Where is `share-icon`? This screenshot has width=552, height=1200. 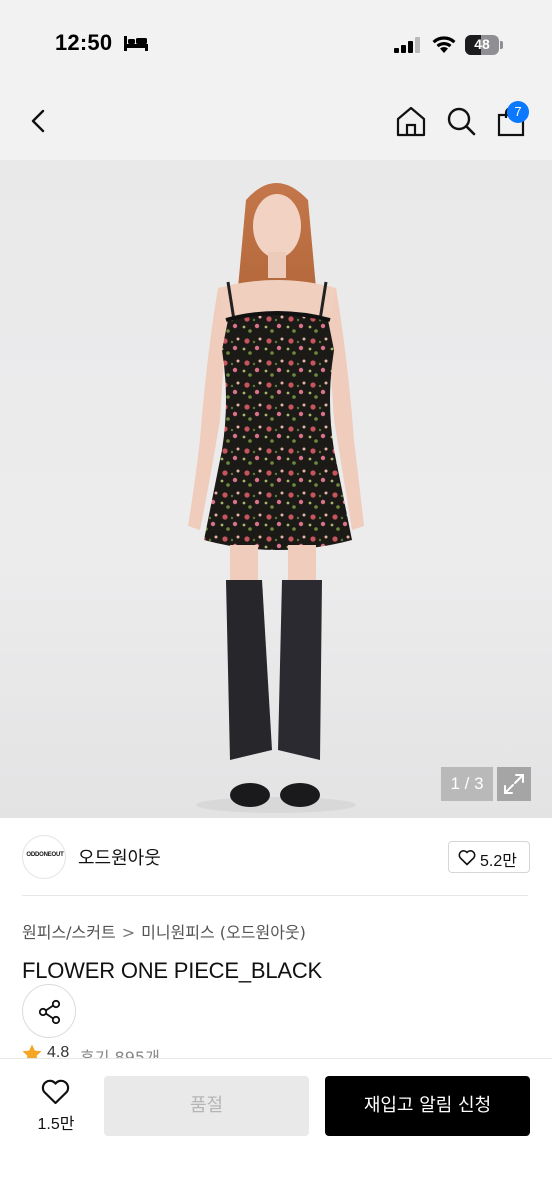
share-icon is located at coordinates (49, 1012).